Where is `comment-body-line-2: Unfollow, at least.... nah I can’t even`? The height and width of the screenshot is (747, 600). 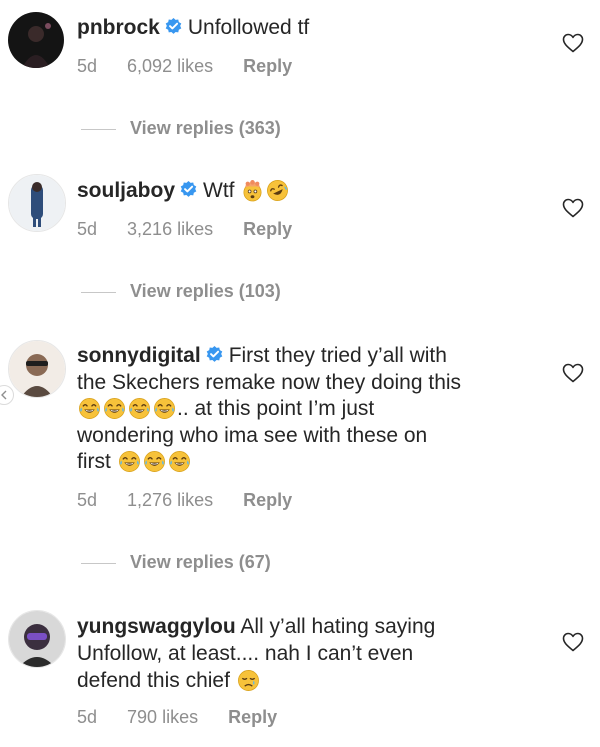
comment-body-line-2: Unfollow, at least.... nah I can’t even is located at coordinates (245, 653).